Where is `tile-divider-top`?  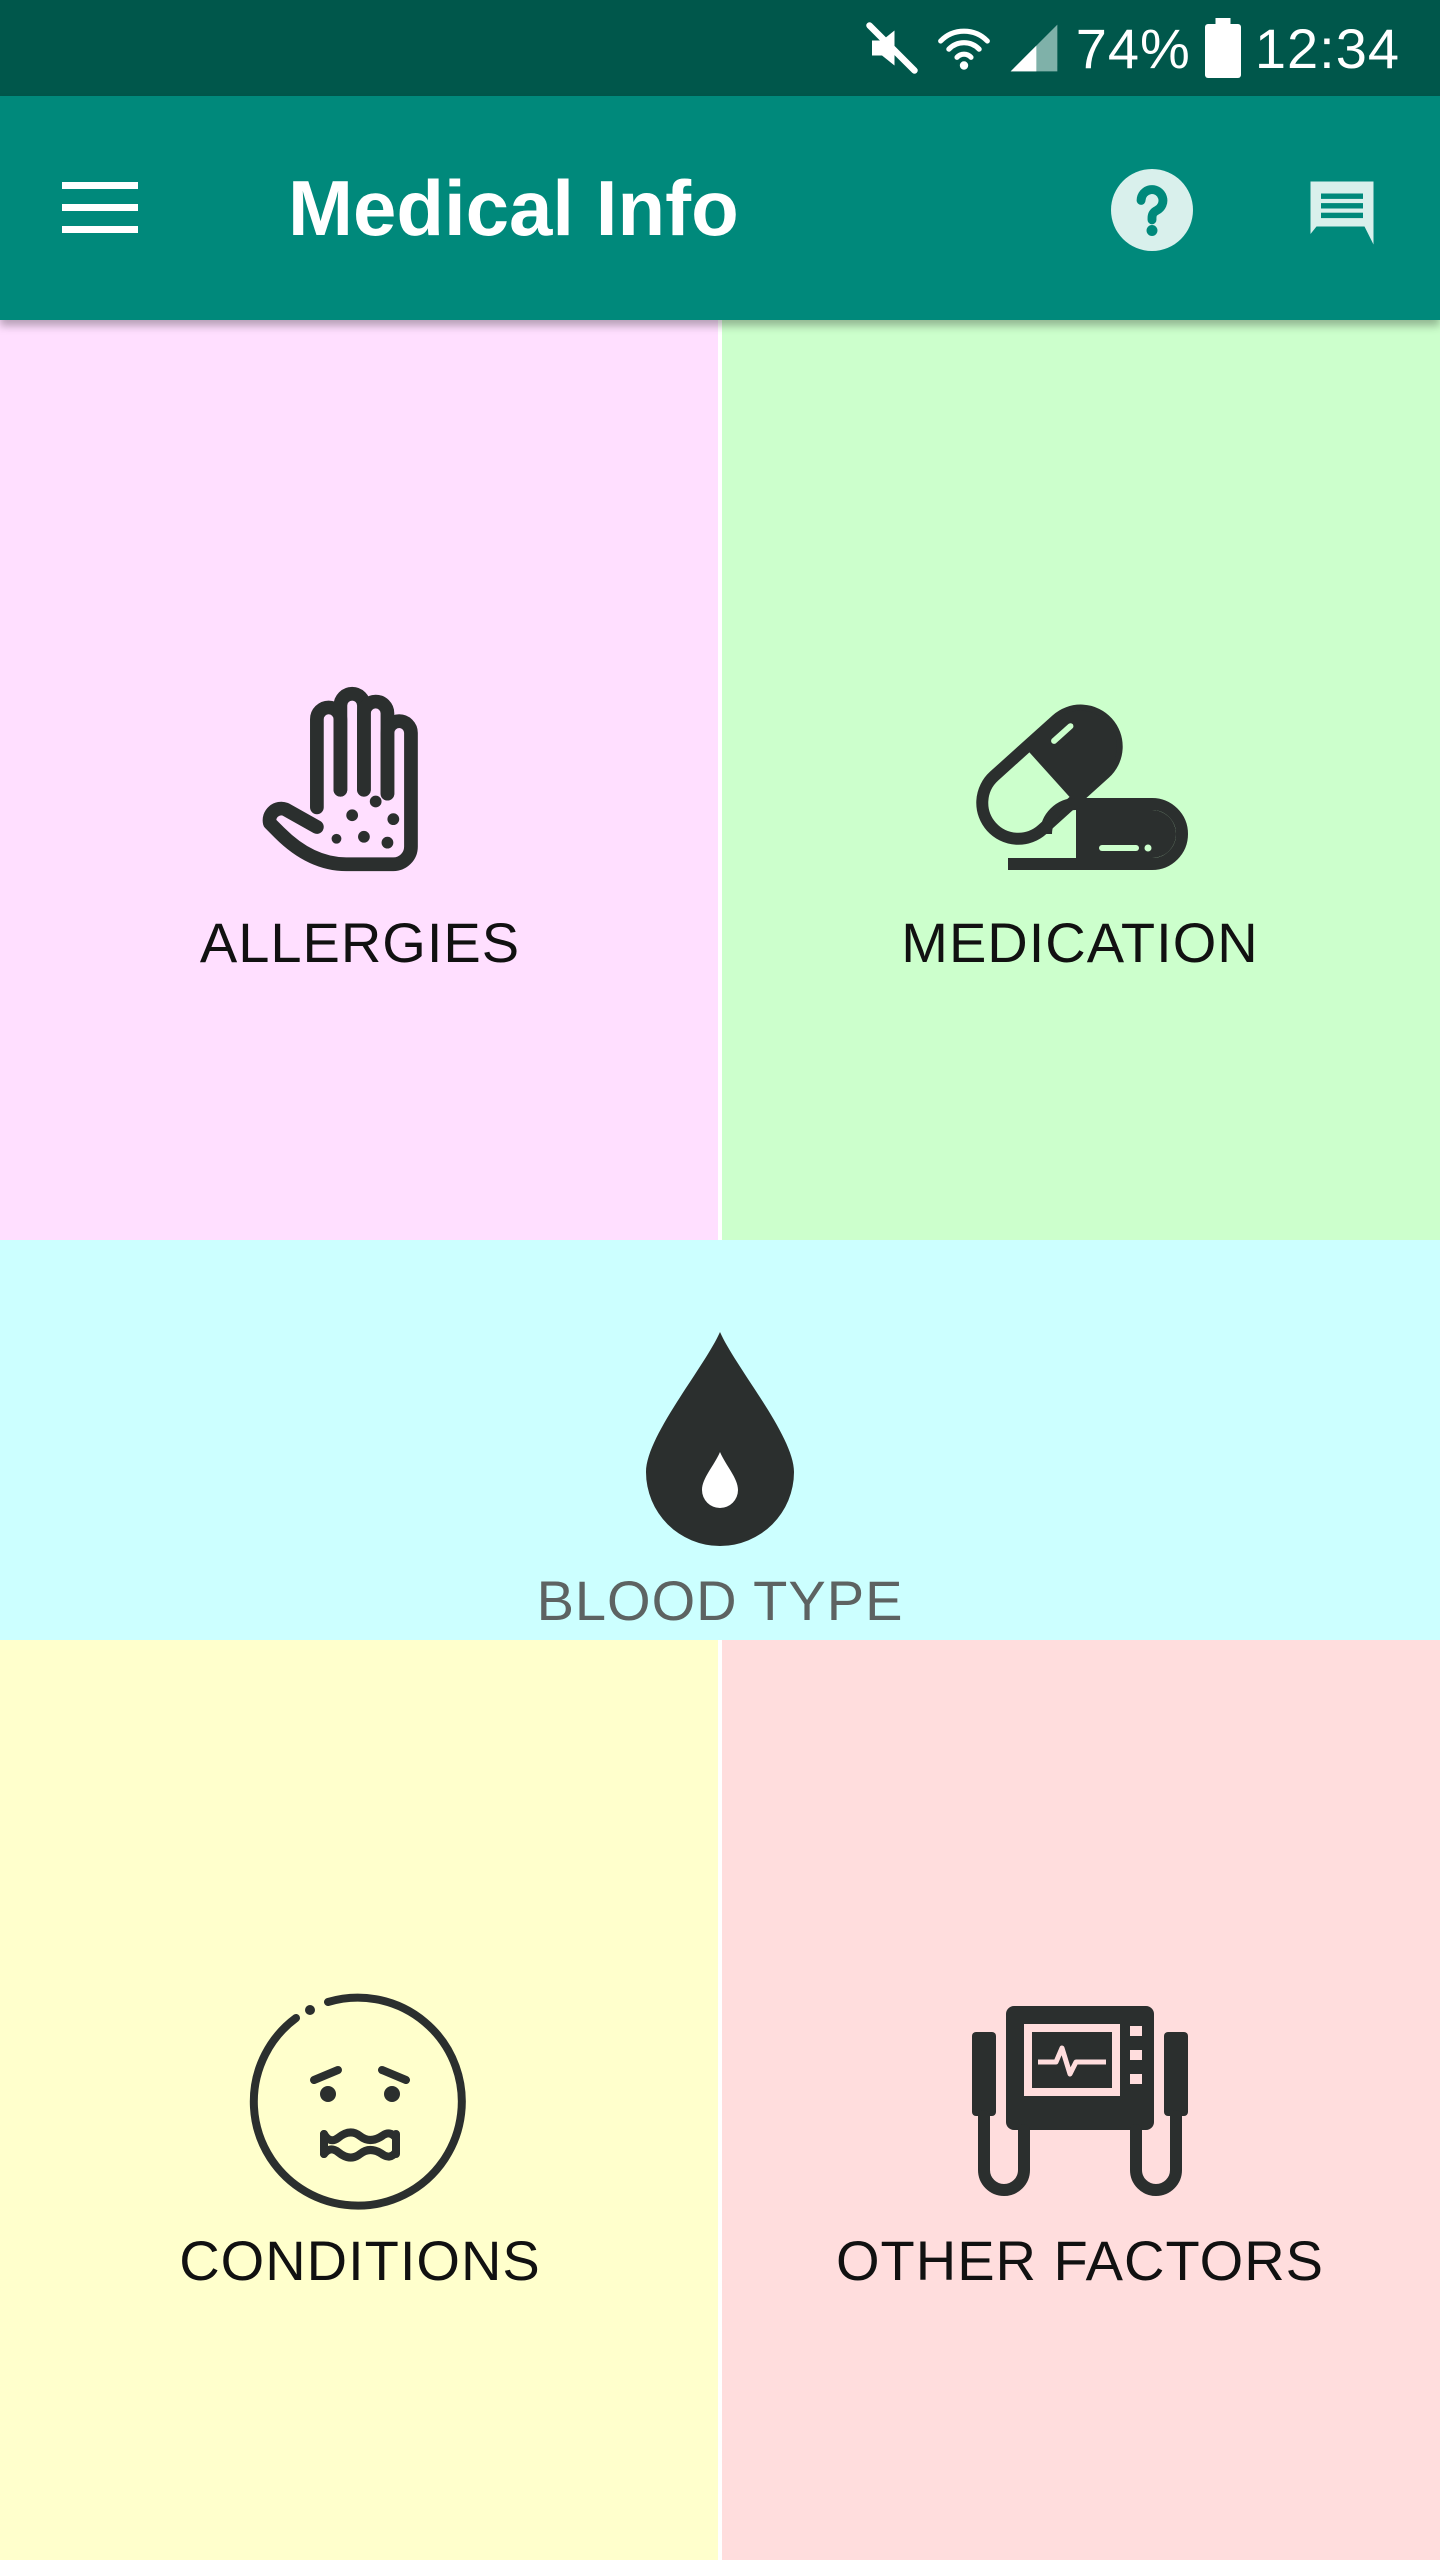 tile-divider-top is located at coordinates (720, 780).